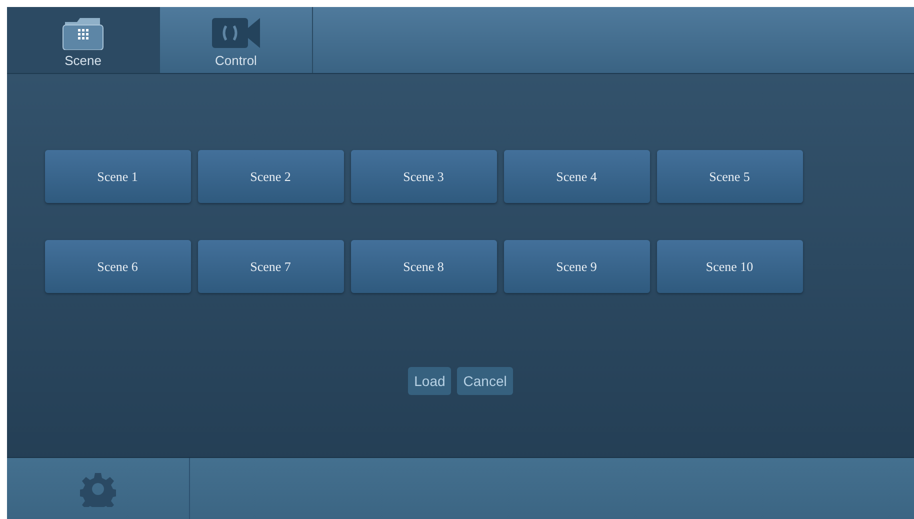  What do you see at coordinates (117, 176) in the screenshot?
I see `scene-button: Scene 1` at bounding box center [117, 176].